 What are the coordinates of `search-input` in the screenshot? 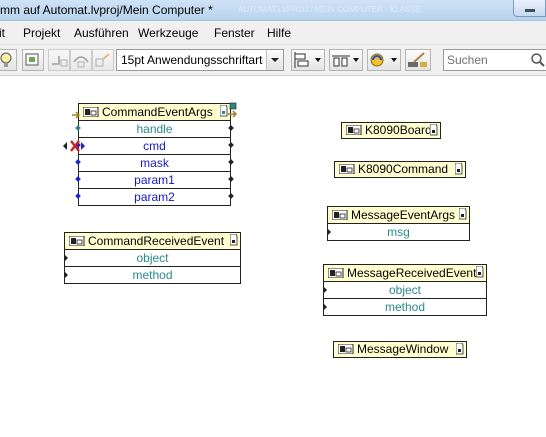 It's located at (487, 60).